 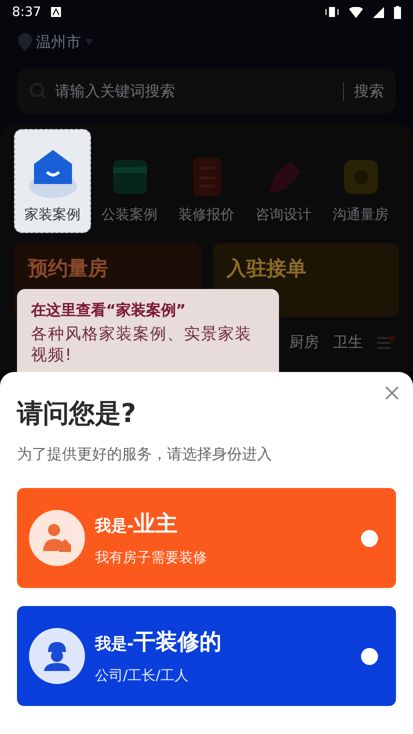 I want to click on search-placeholder: 请输入关键词搜索, so click(x=115, y=91).